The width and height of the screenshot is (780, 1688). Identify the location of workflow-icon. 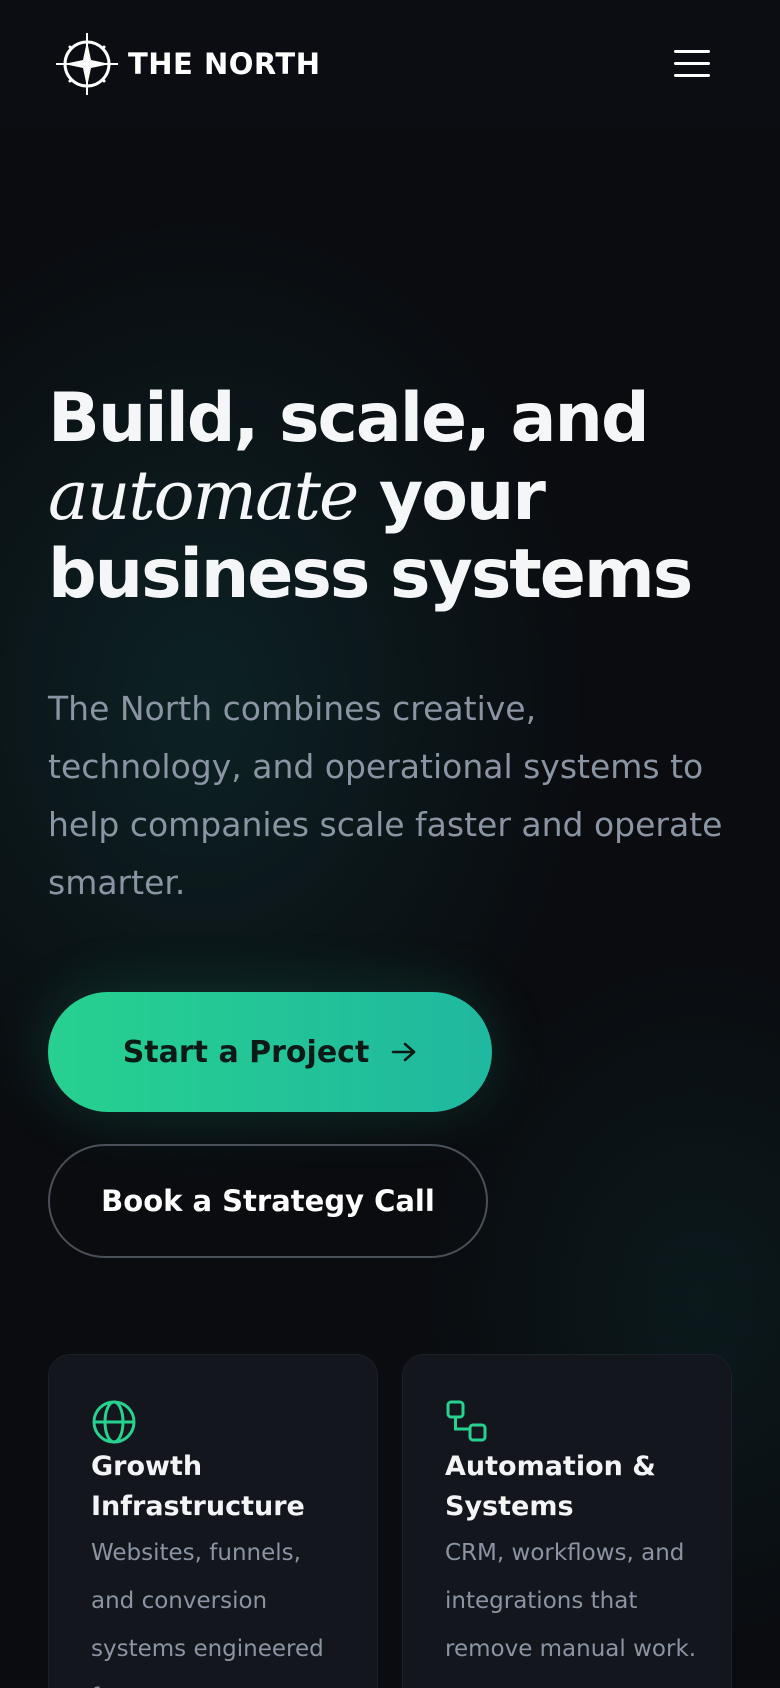
(466, 1421).